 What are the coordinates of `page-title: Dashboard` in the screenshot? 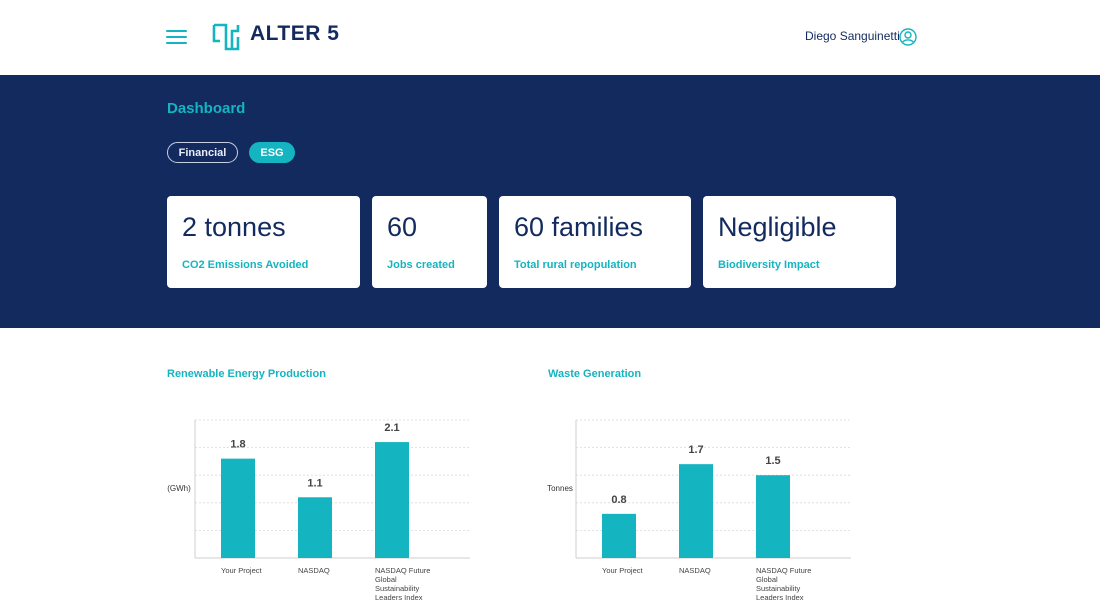 It's located at (206, 108).